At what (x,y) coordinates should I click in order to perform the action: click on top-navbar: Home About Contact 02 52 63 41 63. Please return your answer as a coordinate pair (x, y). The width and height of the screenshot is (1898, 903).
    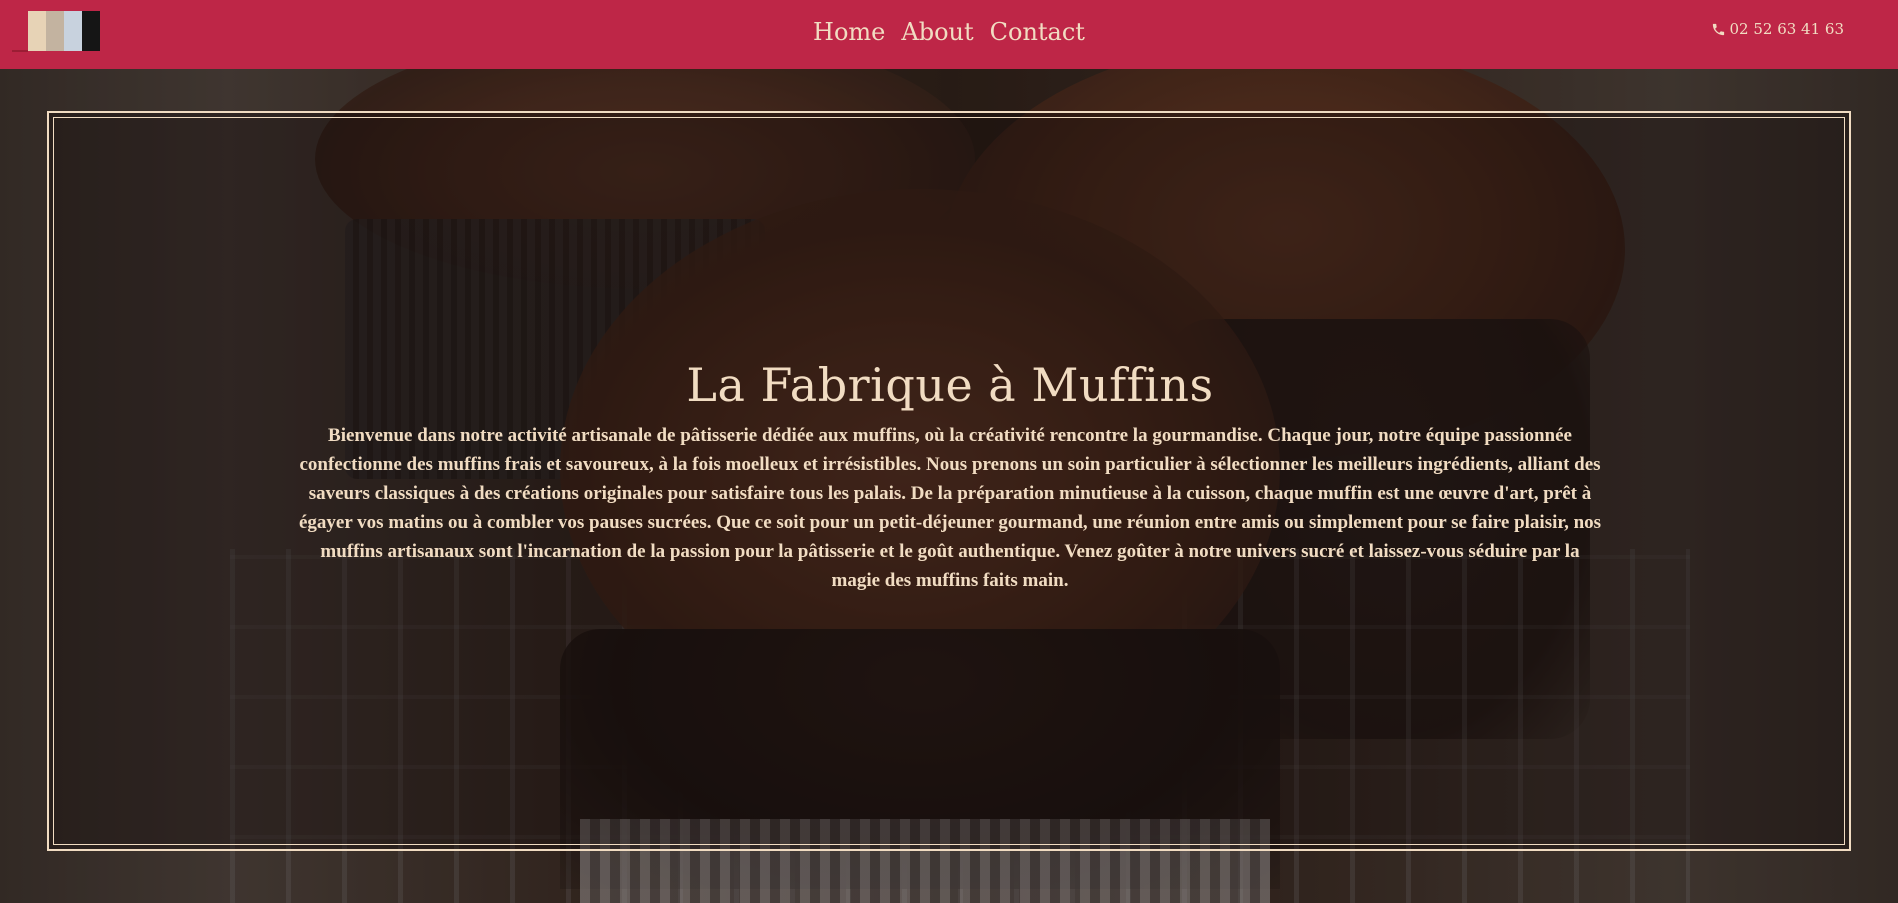
    Looking at the image, I should click on (949, 34).